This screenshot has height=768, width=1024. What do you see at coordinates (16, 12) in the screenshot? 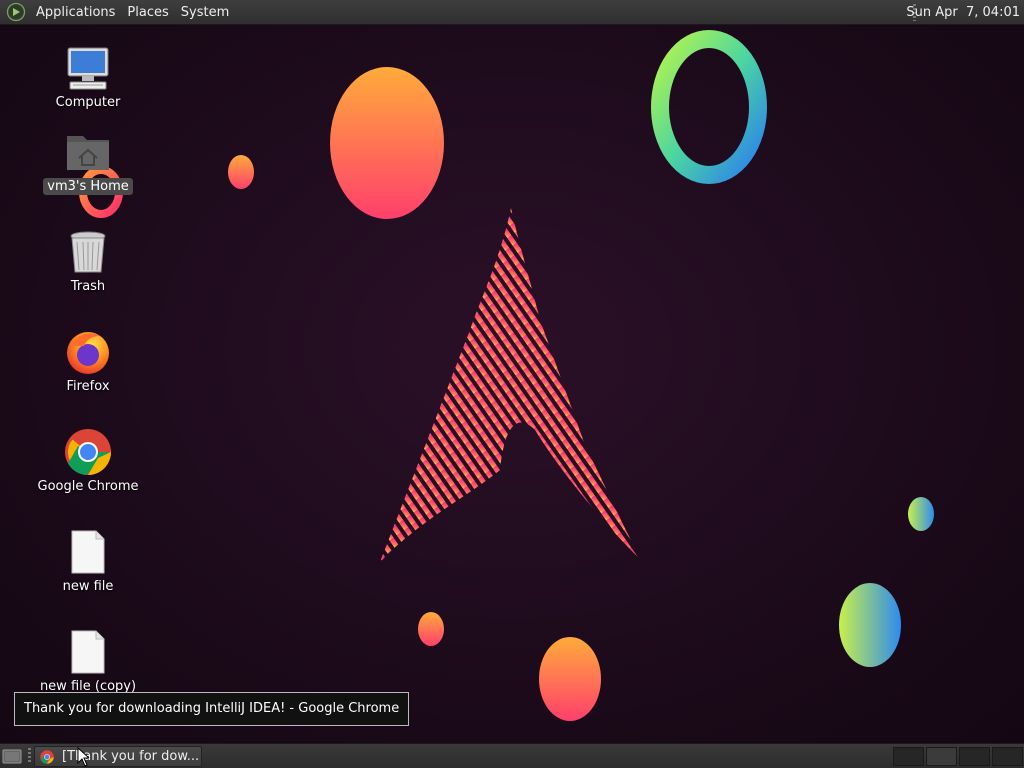
I see `distro-logo-icon` at bounding box center [16, 12].